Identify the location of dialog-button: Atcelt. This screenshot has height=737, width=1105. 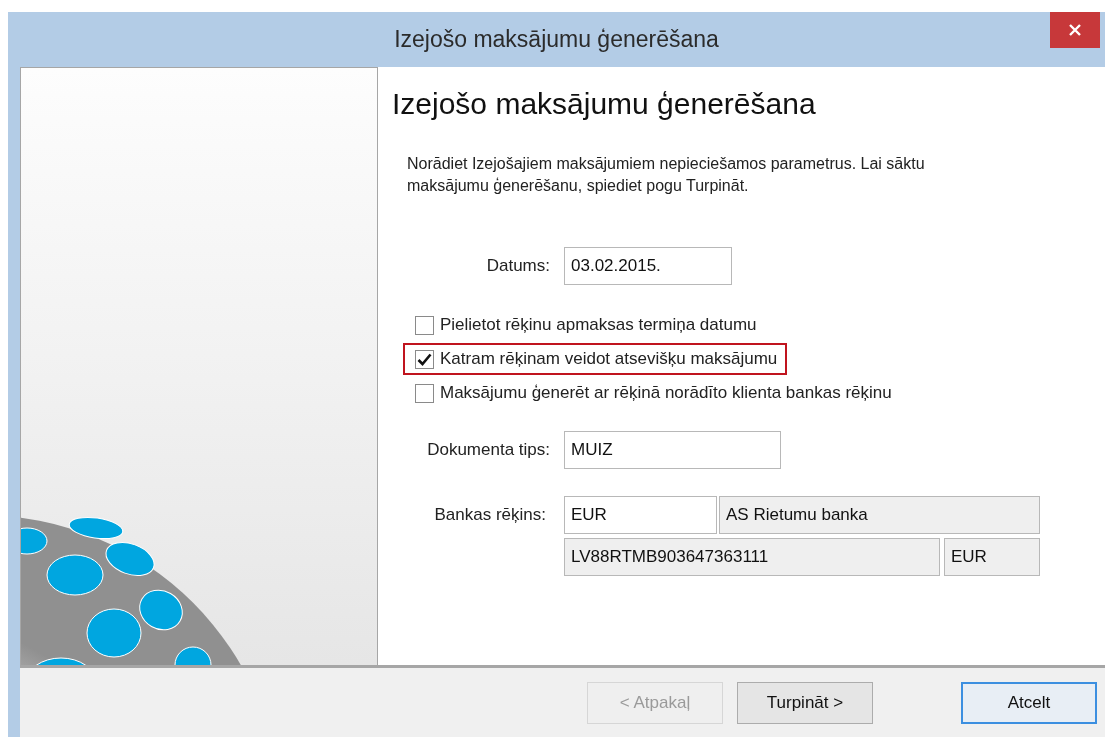
(1029, 702).